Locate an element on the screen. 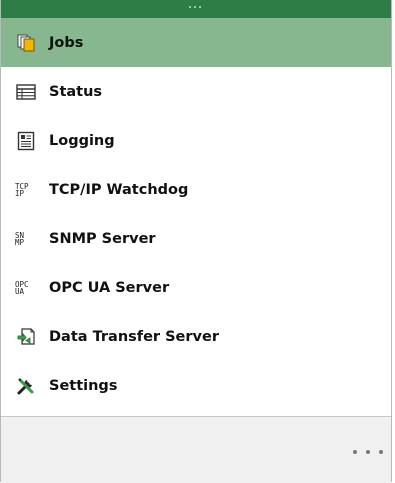 The image size is (395, 483). nav-item-label: Data Transfer Server is located at coordinates (134, 336).